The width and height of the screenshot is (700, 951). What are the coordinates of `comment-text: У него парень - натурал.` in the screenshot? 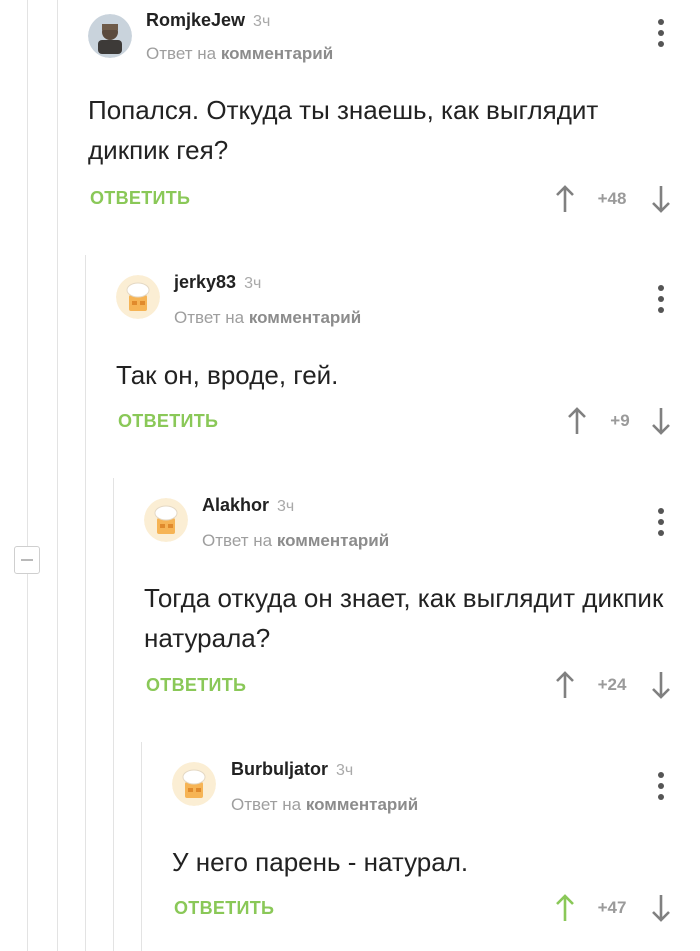 It's located at (320, 862).